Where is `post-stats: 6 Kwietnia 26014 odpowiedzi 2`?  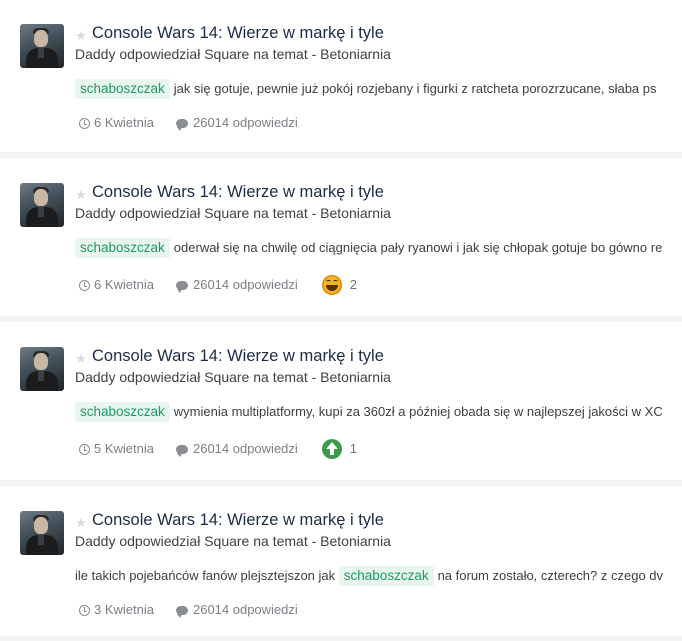
post-stats: 6 Kwietnia 26014 odpowiedzi 2 is located at coordinates (218, 285).